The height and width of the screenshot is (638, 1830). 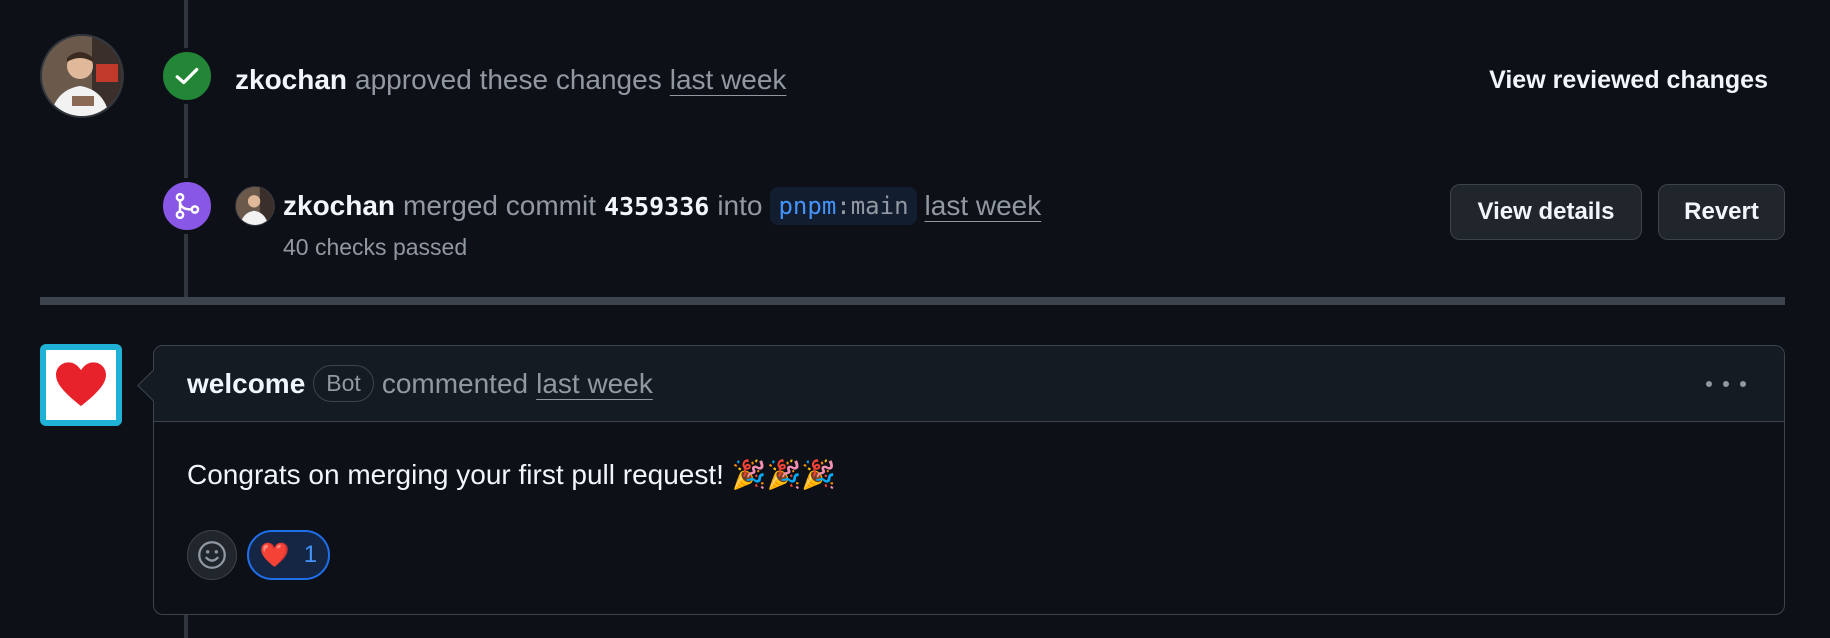 What do you see at coordinates (807, 206) in the screenshot?
I see `branch-repo: pnpm` at bounding box center [807, 206].